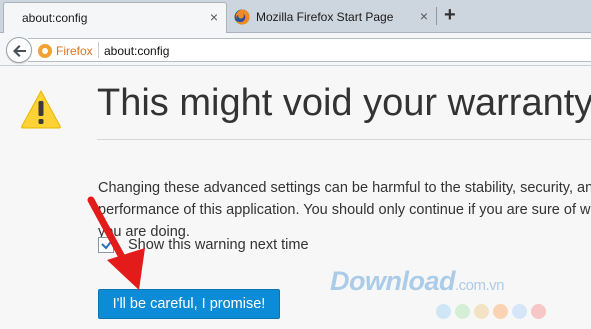  Describe the element at coordinates (45, 51) in the screenshot. I see `identity-icon` at that location.